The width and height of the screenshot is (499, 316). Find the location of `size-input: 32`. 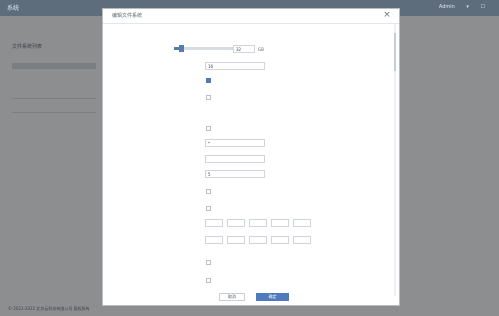

size-input: 32 is located at coordinates (244, 49).